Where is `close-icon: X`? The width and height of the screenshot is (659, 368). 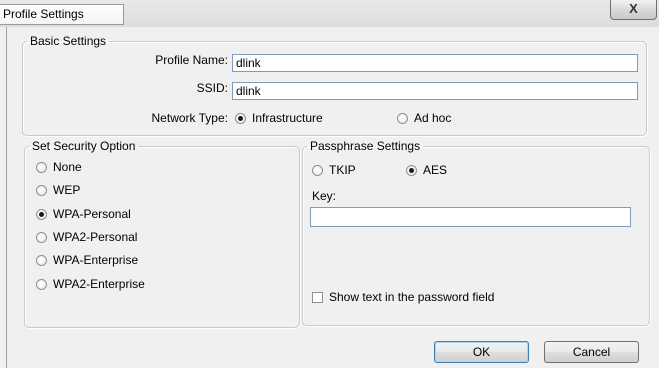
close-icon: X is located at coordinates (633, 8).